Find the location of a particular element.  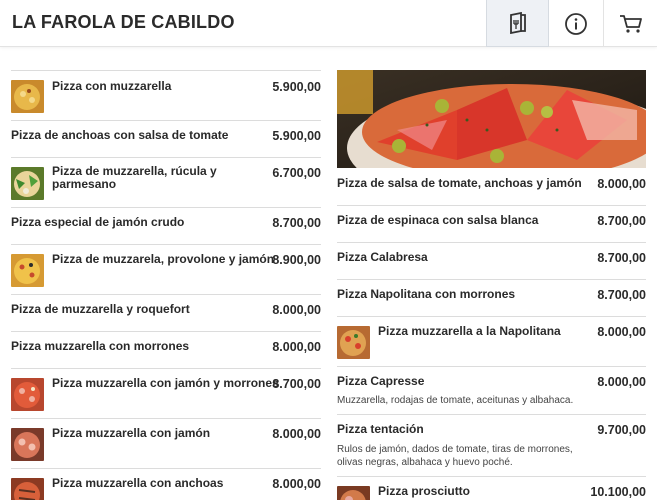

menu-item: Pizza Calabresa 8.700,00 is located at coordinates (491, 260).